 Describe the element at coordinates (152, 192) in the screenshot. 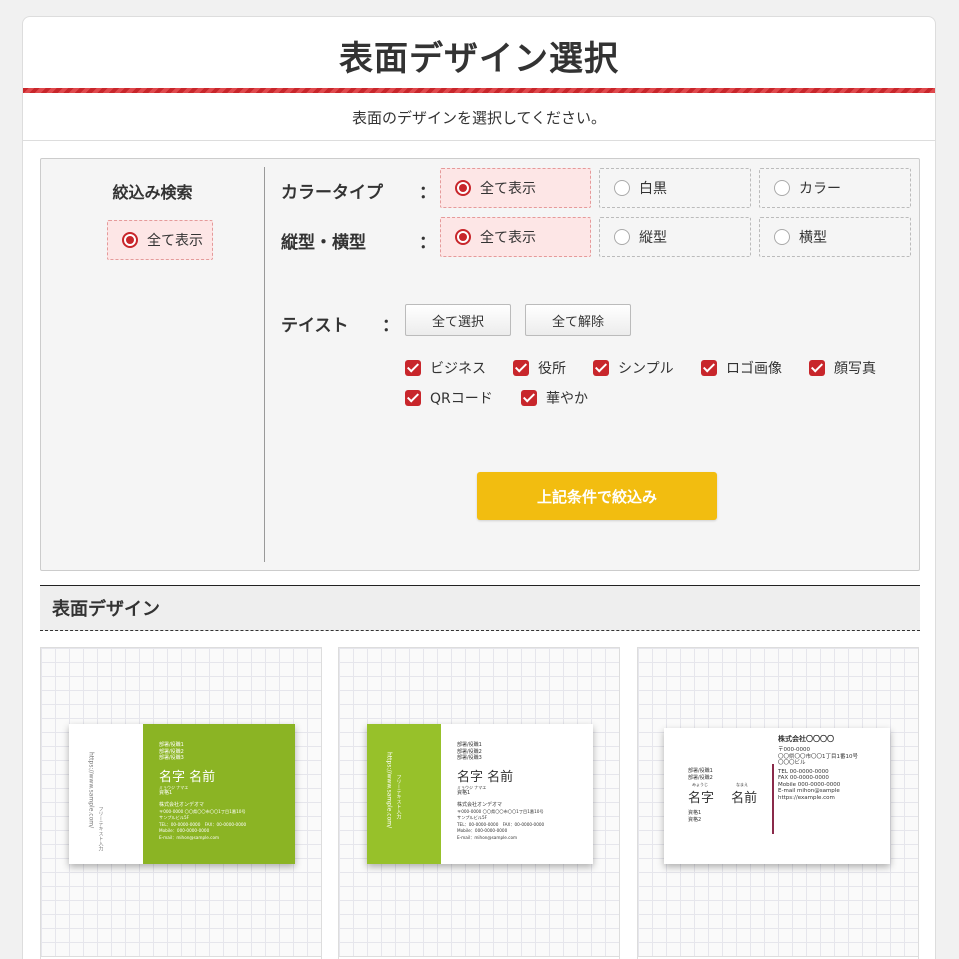

I see `filter-heading: 絞込み検索` at that location.